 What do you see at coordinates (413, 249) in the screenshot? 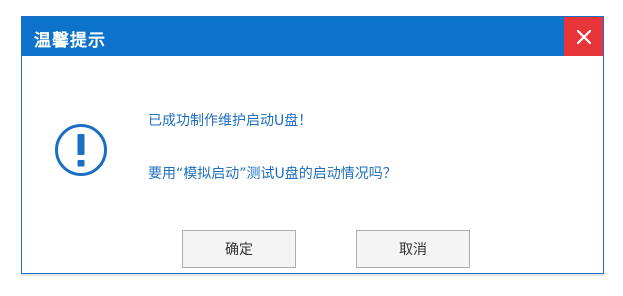
I see `cancel-button: 取消` at bounding box center [413, 249].